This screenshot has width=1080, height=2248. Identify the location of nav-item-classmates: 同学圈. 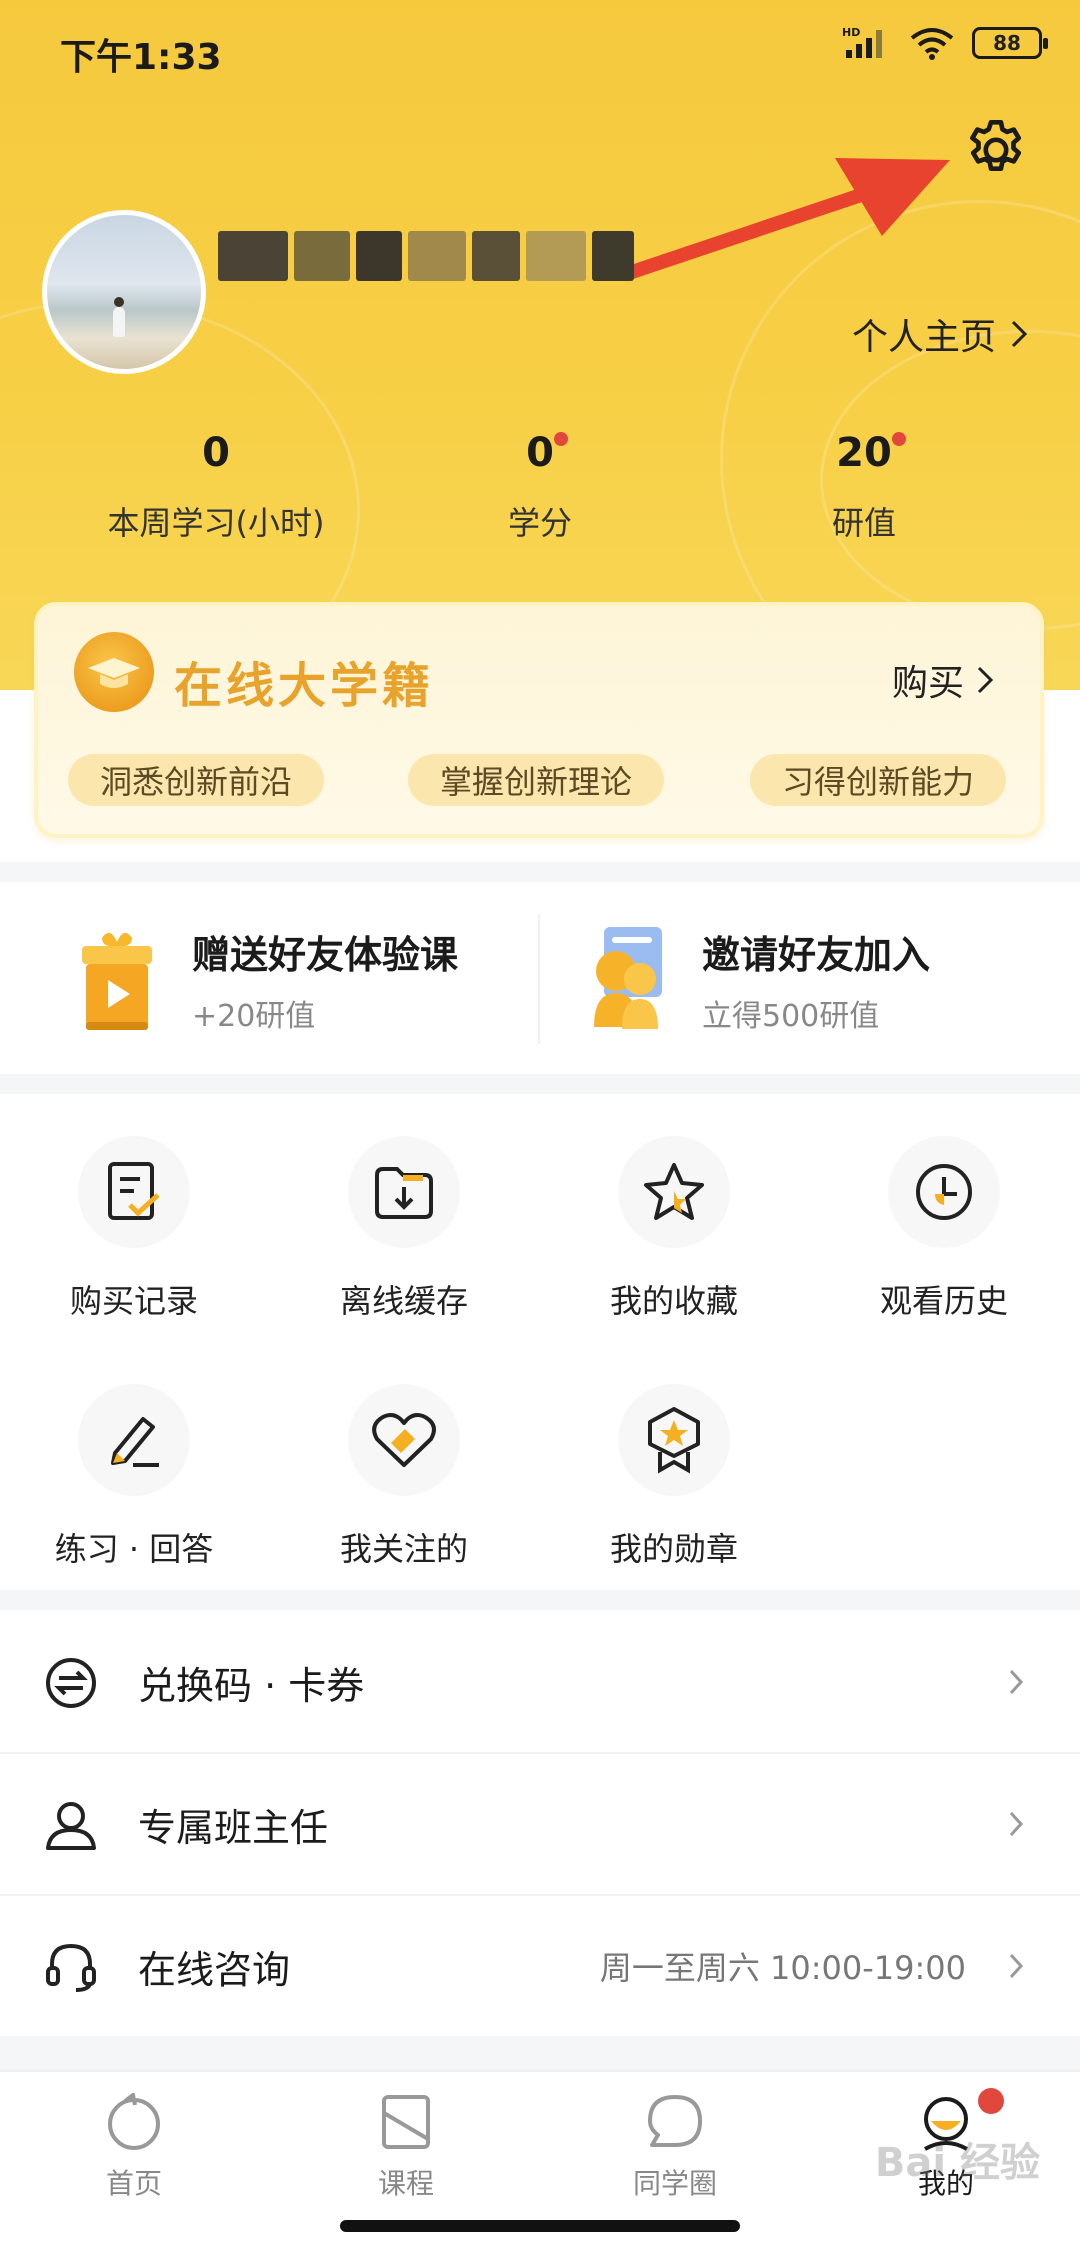
(675, 2147).